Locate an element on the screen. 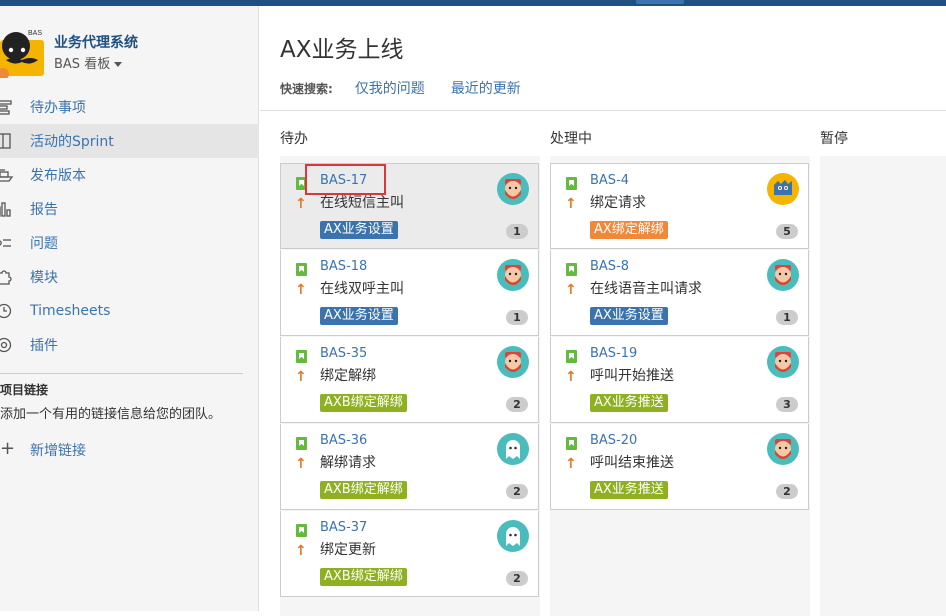  sidebar-item-timesheets: Timesheets is located at coordinates (129, 311).